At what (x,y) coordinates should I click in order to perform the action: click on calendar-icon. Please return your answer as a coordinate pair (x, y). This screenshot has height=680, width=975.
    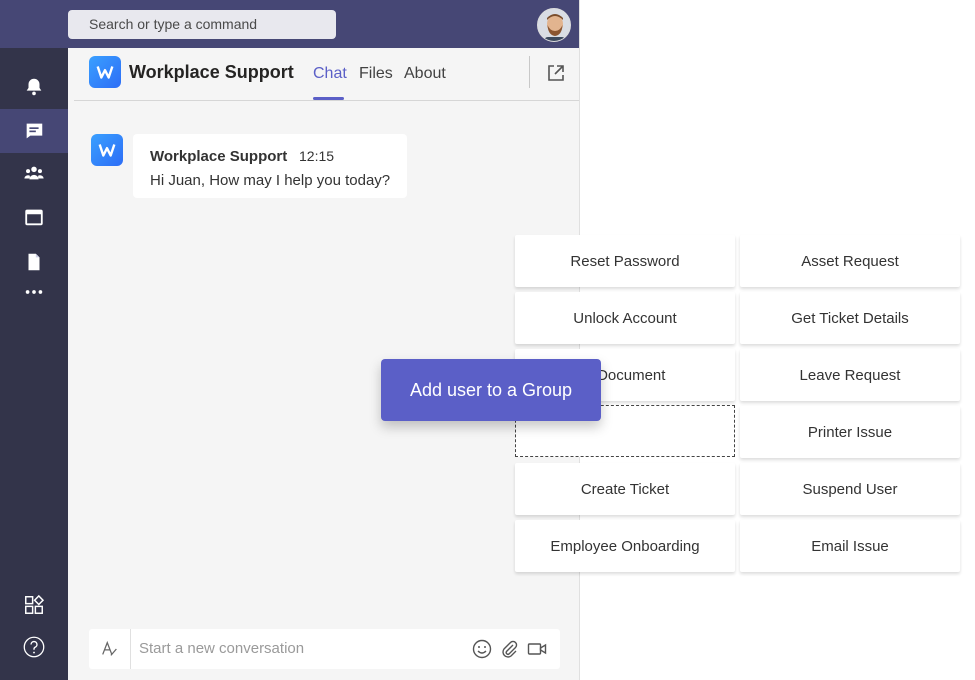
    Looking at the image, I should click on (34, 217).